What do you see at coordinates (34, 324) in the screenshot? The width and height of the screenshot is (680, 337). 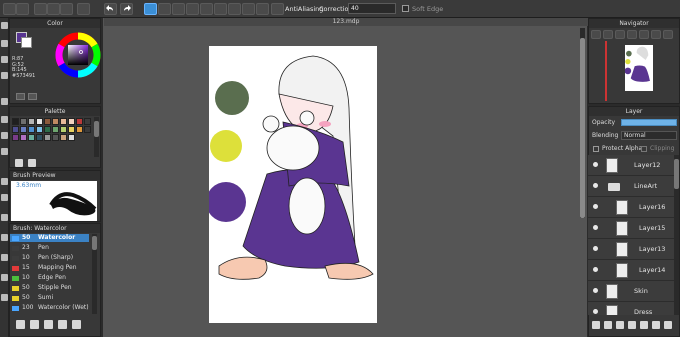 I see `brush-folder-icon` at bounding box center [34, 324].